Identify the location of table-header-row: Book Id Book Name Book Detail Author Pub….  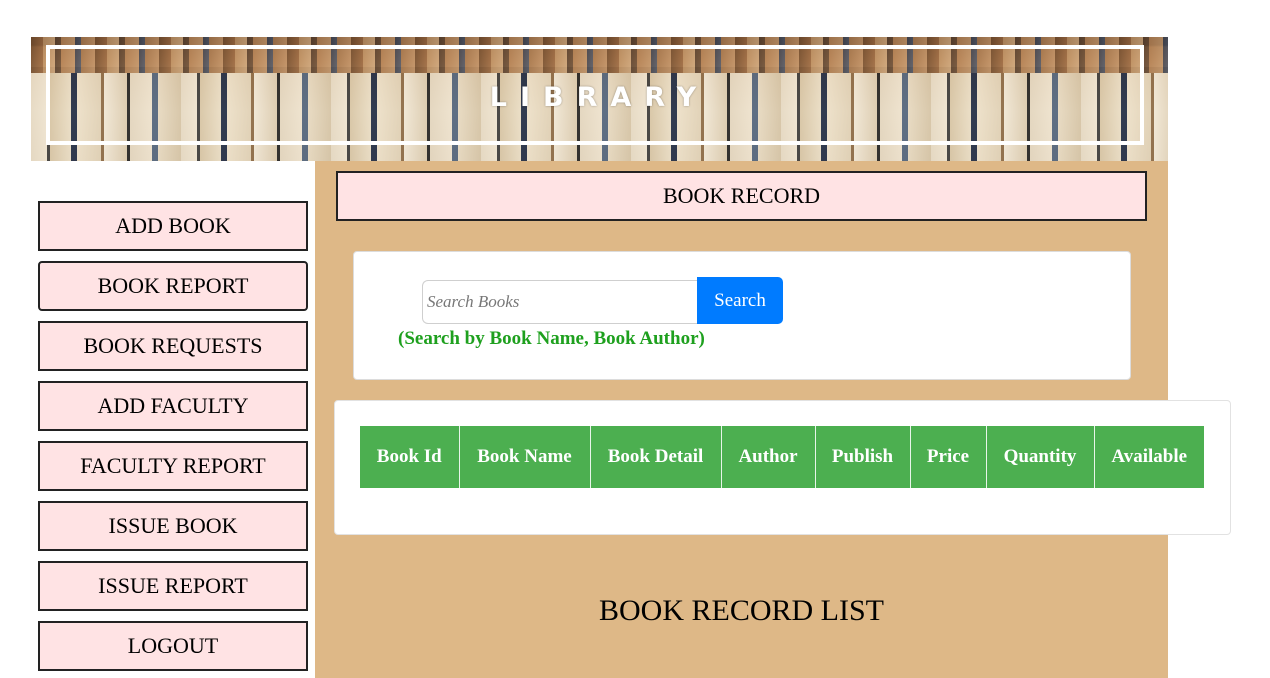
(782, 457).